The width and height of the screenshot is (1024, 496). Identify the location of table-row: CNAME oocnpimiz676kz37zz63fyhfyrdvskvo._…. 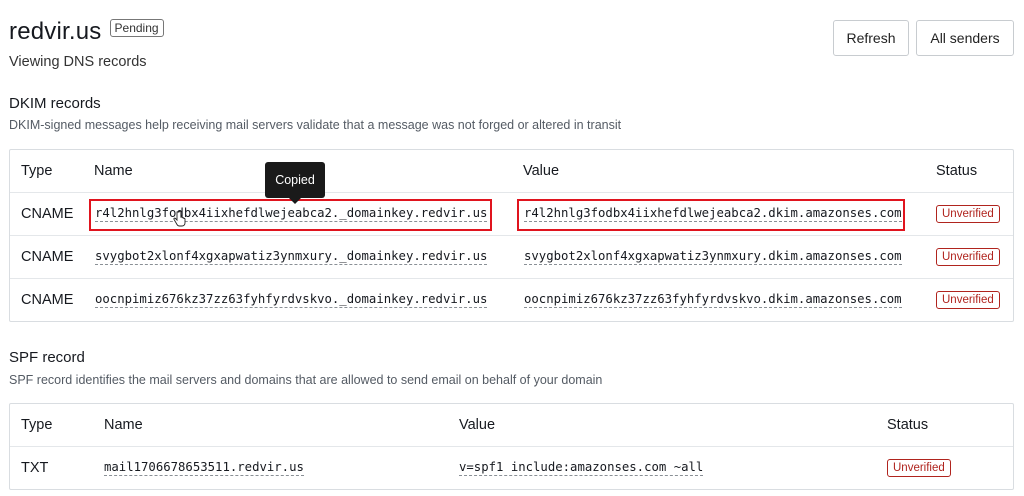
(511, 299).